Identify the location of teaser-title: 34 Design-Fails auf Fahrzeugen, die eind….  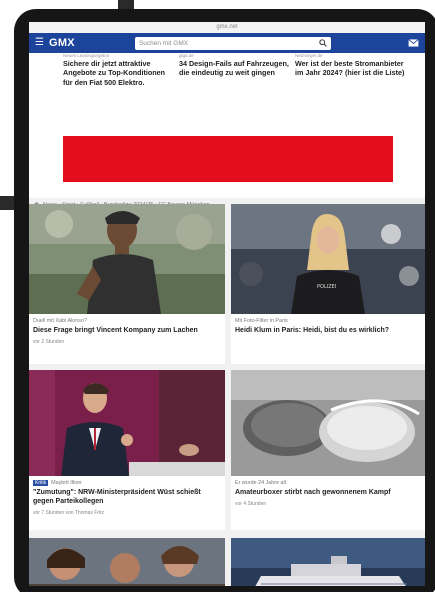
(234, 68).